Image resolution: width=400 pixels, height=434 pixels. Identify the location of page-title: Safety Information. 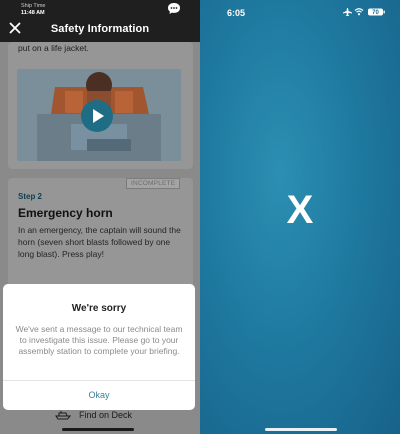
(100, 29).